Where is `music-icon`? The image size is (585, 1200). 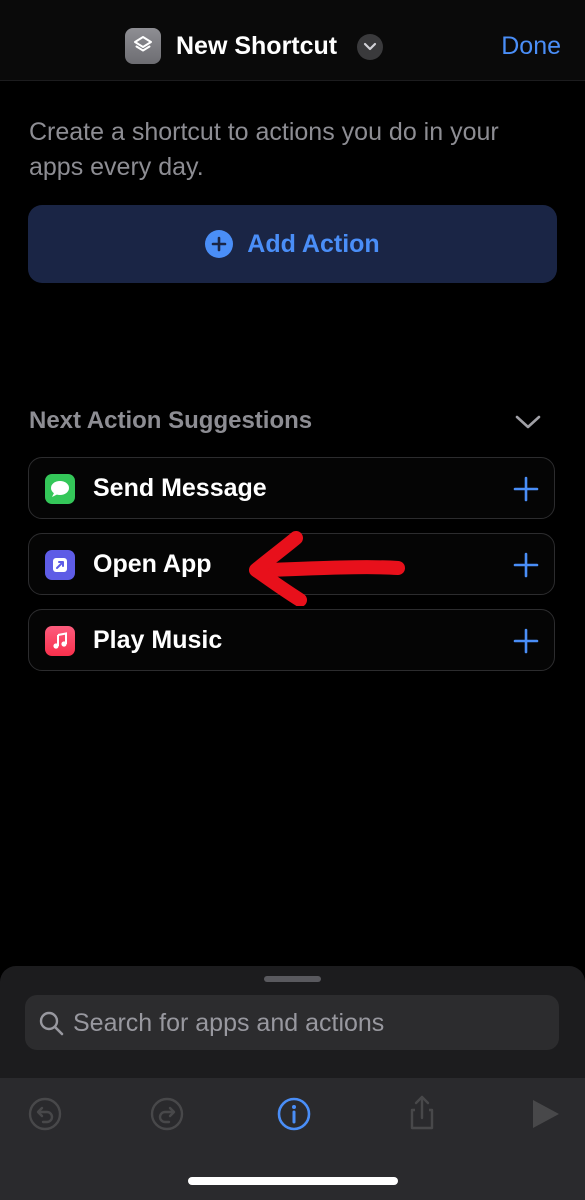 music-icon is located at coordinates (60, 641).